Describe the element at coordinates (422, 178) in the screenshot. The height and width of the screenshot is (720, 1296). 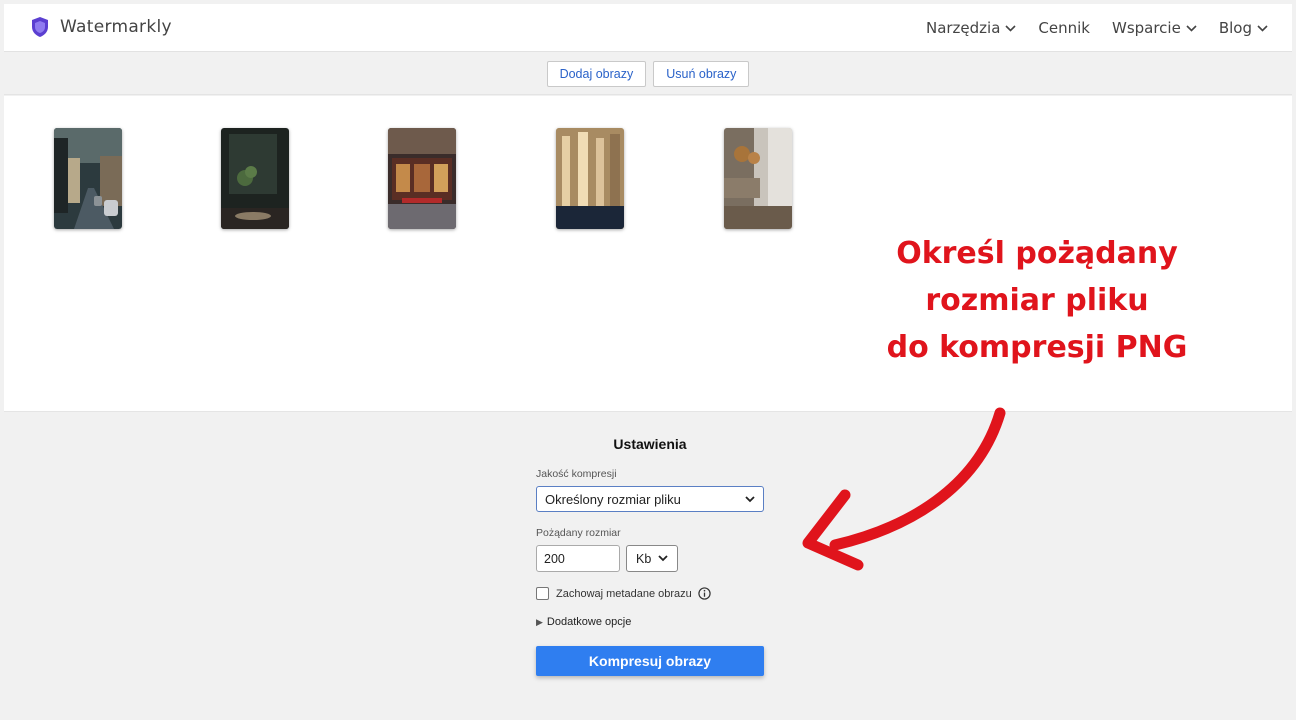
I see `image-thumbnail-shopfront` at that location.